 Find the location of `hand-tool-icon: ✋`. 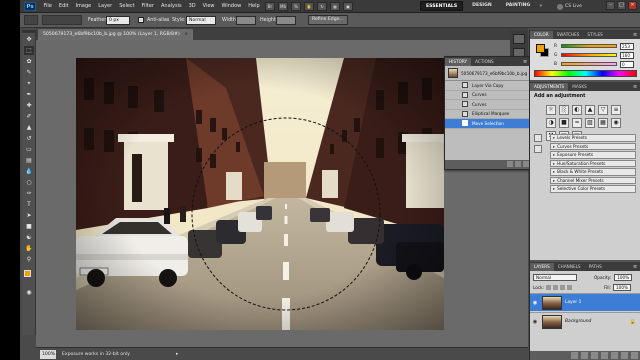

hand-tool-icon: ✋ is located at coordinates (29, 248).